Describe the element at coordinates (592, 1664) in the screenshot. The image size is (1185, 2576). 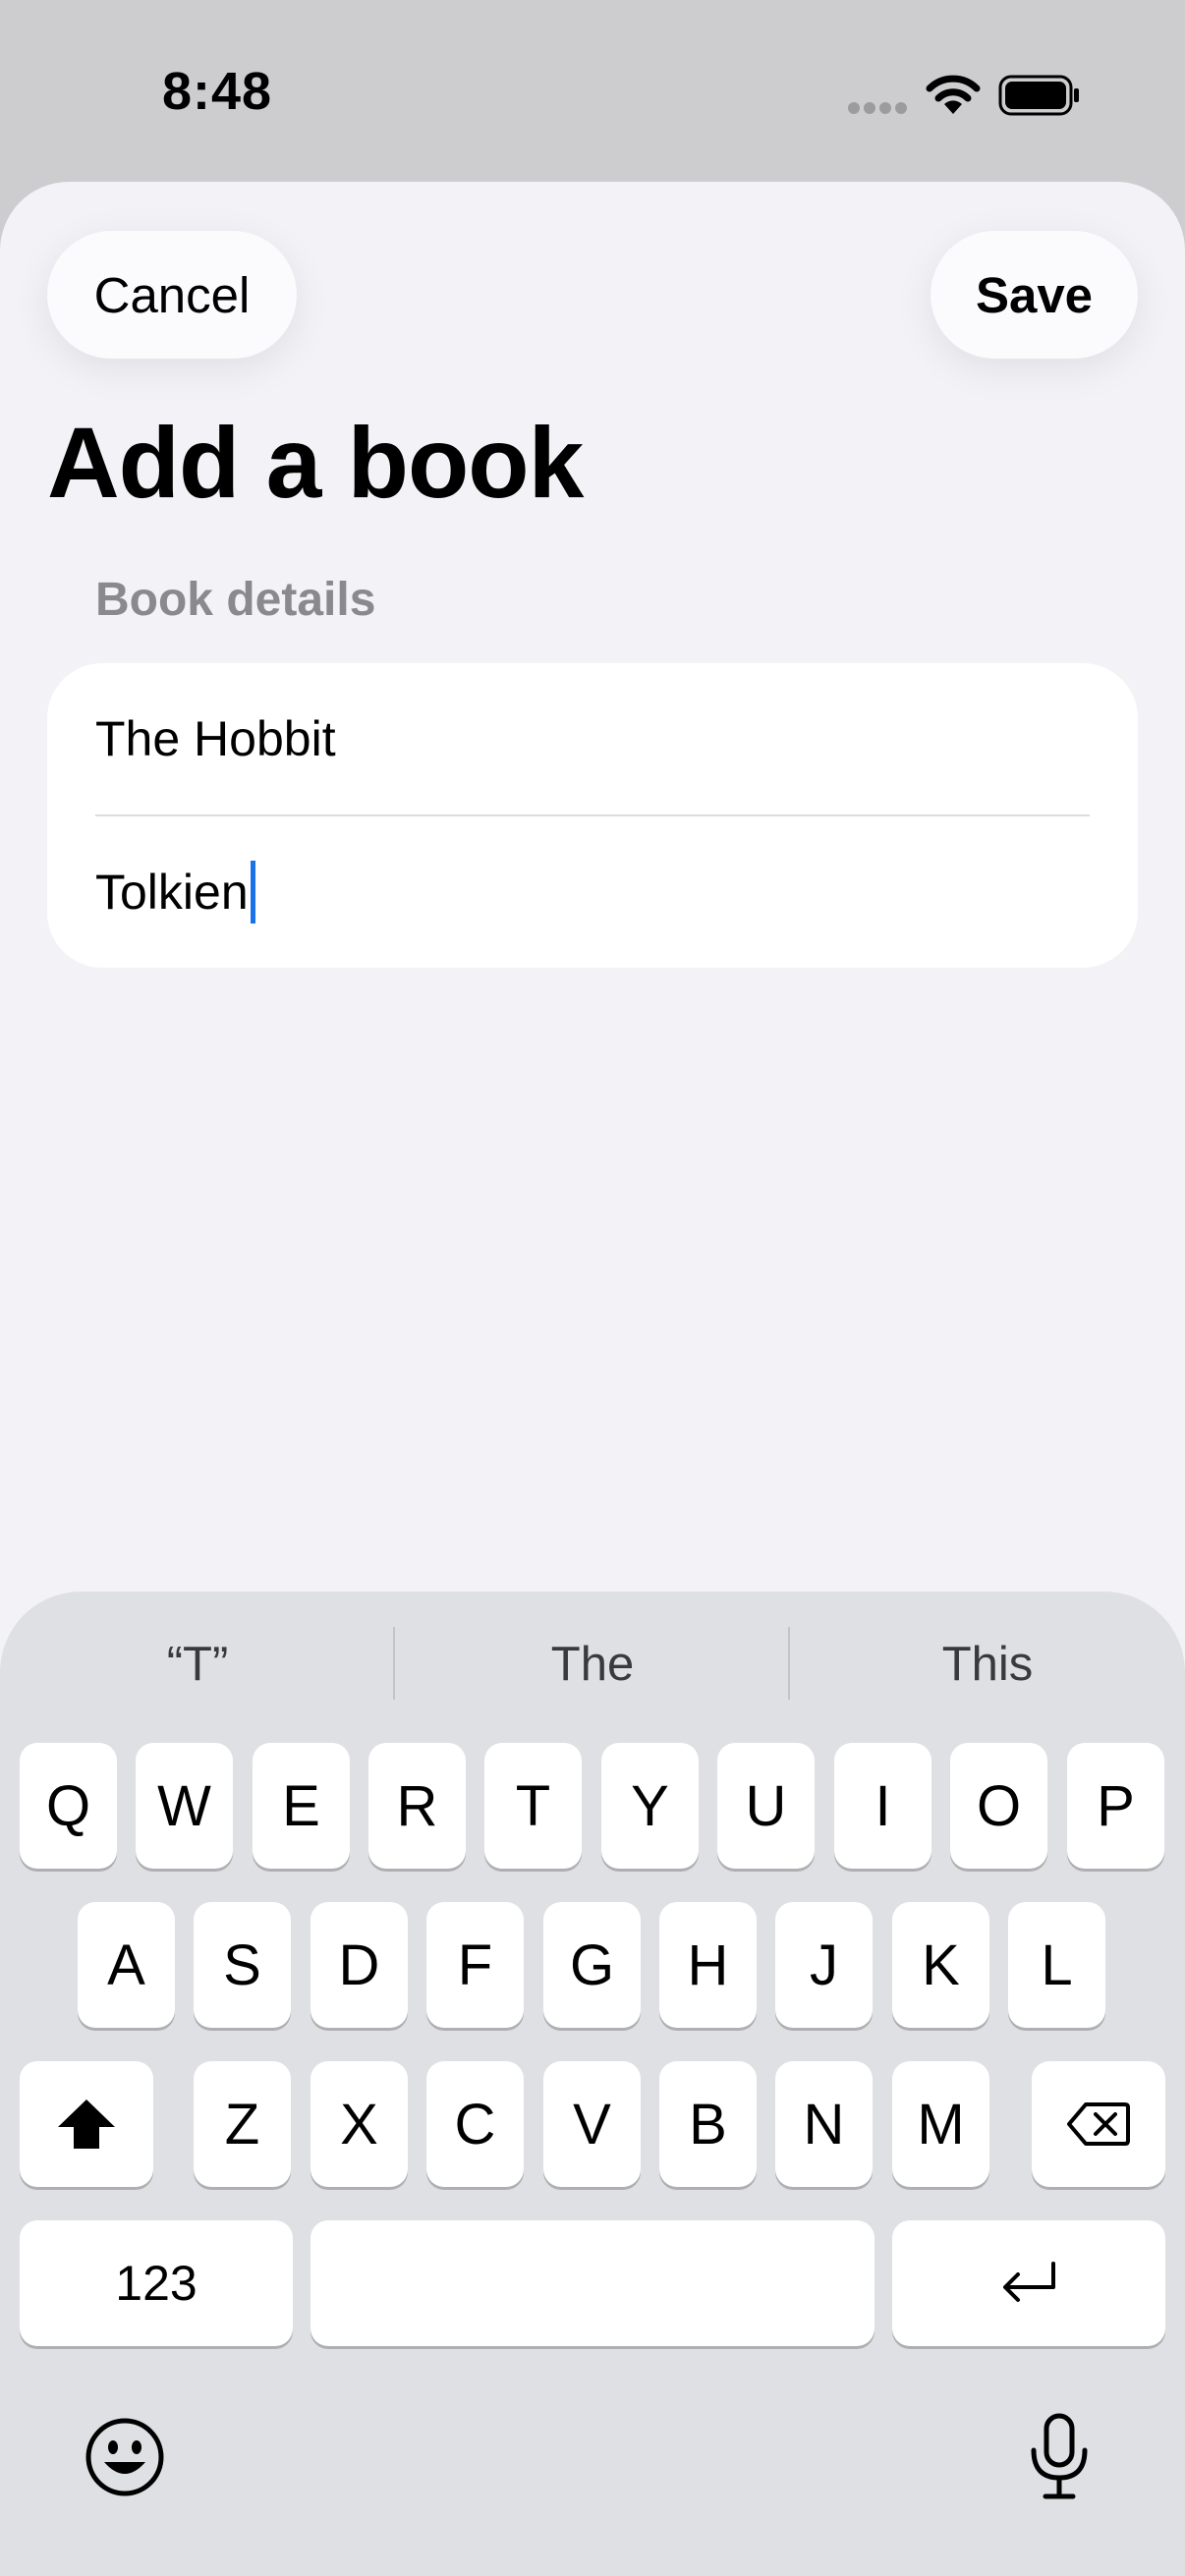
I see `suggestion-2: The` at that location.